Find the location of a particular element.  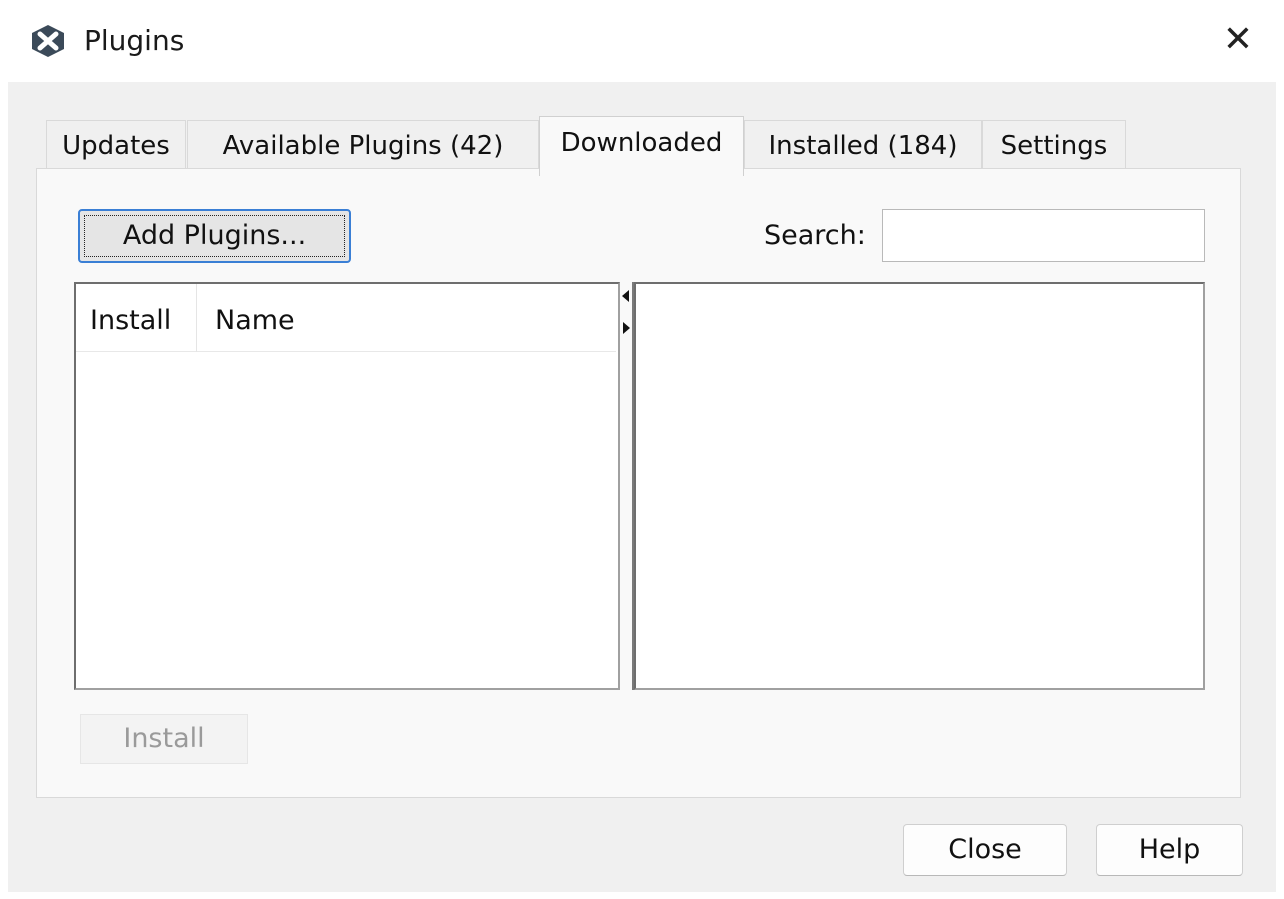

column-header-name: Name is located at coordinates (406, 318).